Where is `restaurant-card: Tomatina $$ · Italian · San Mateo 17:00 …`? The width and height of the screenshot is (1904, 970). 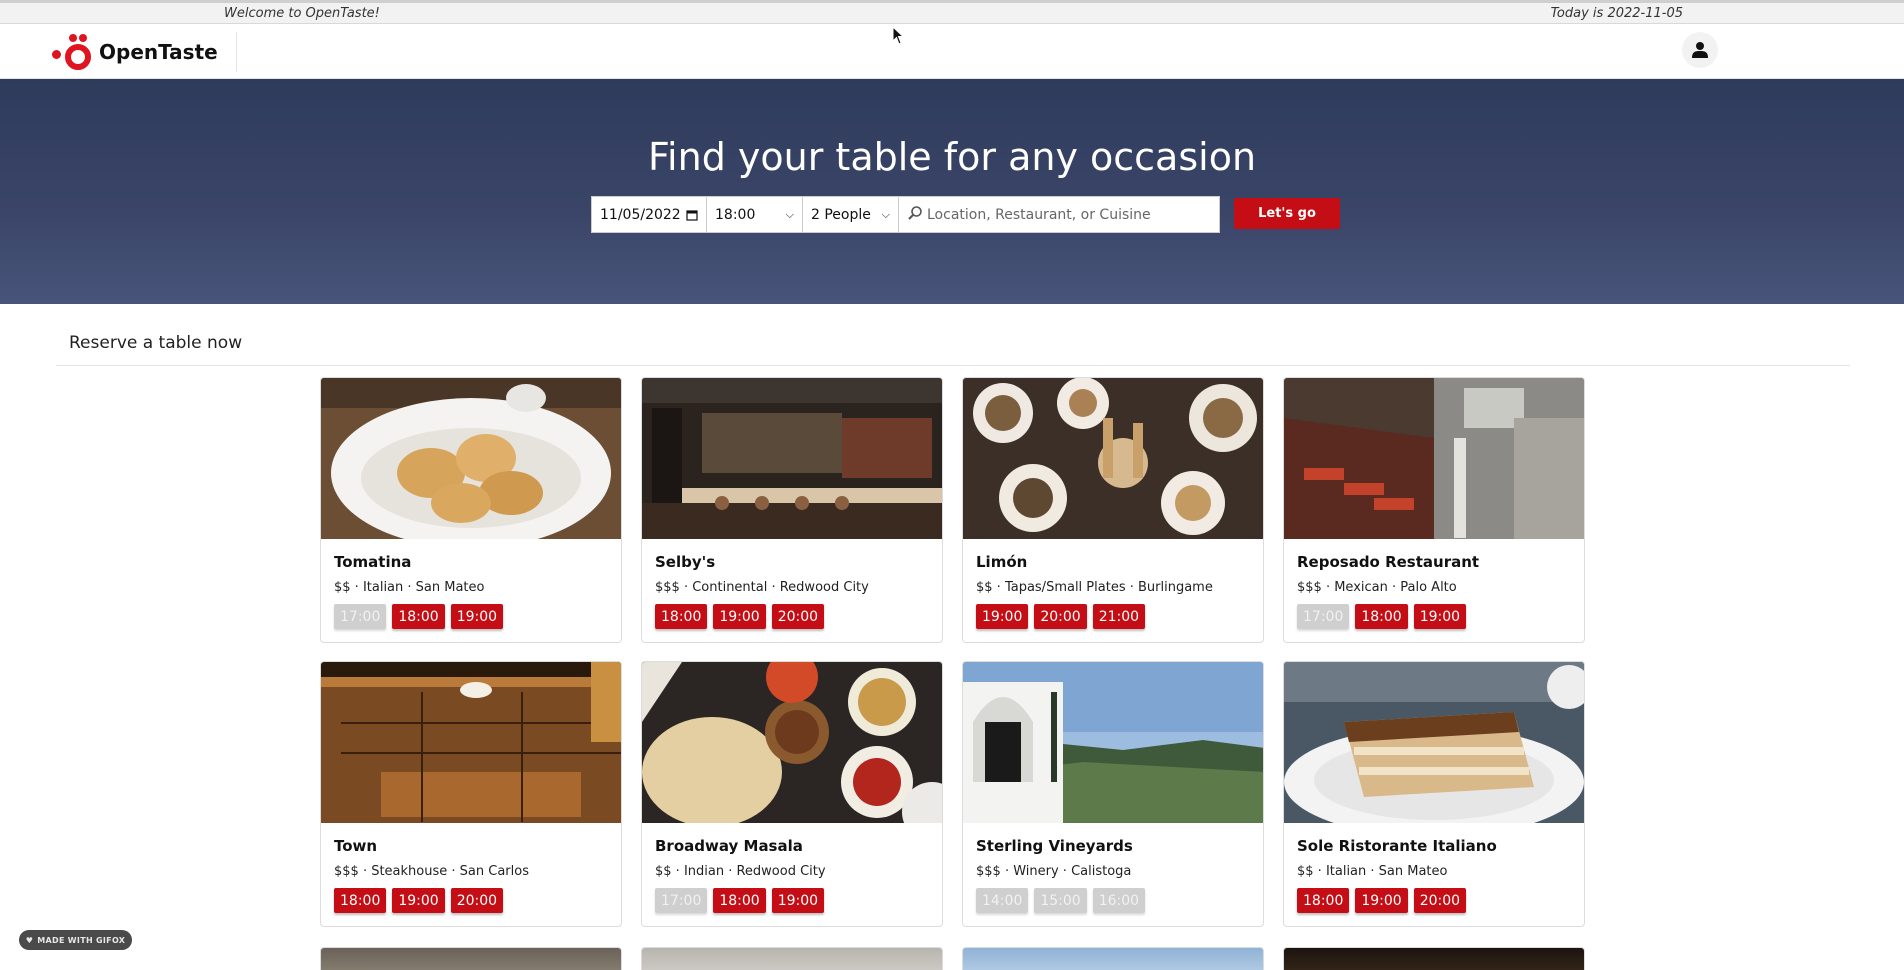
restaurant-card: Tomatina $$ · Italian · San Mateo 17:00 … is located at coordinates (471, 510).